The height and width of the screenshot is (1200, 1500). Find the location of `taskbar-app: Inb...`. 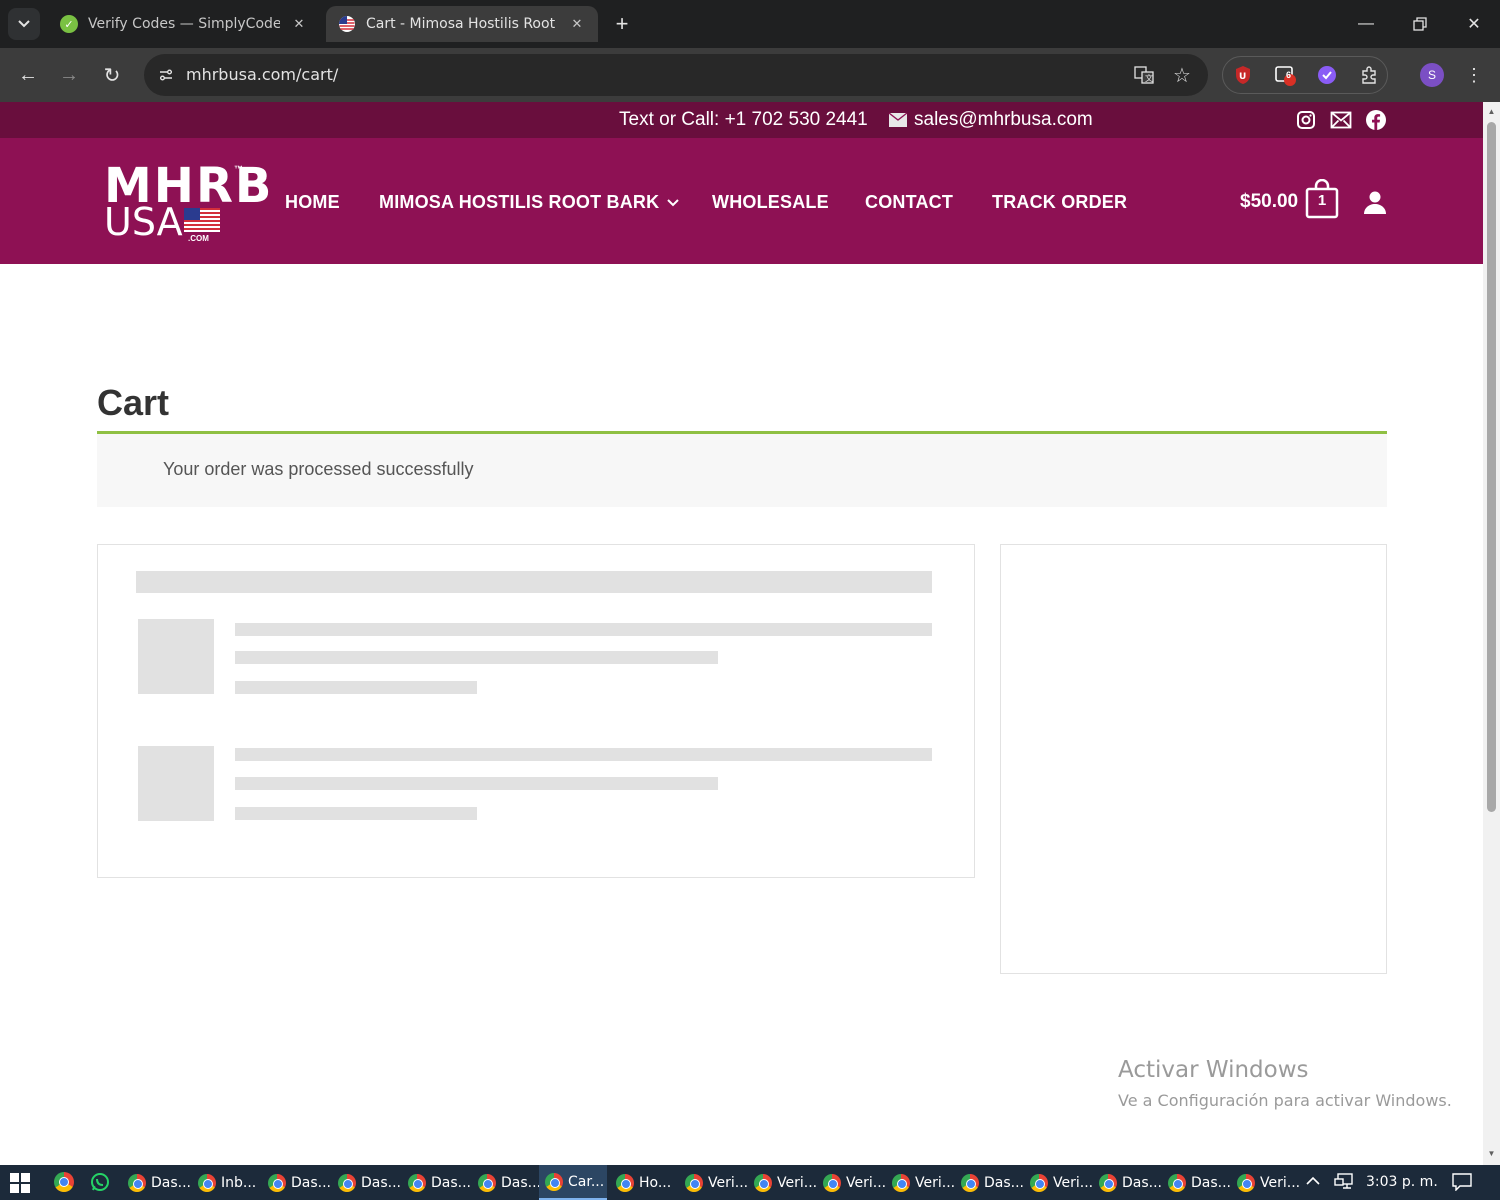

taskbar-app: Inb... is located at coordinates (224, 1182).